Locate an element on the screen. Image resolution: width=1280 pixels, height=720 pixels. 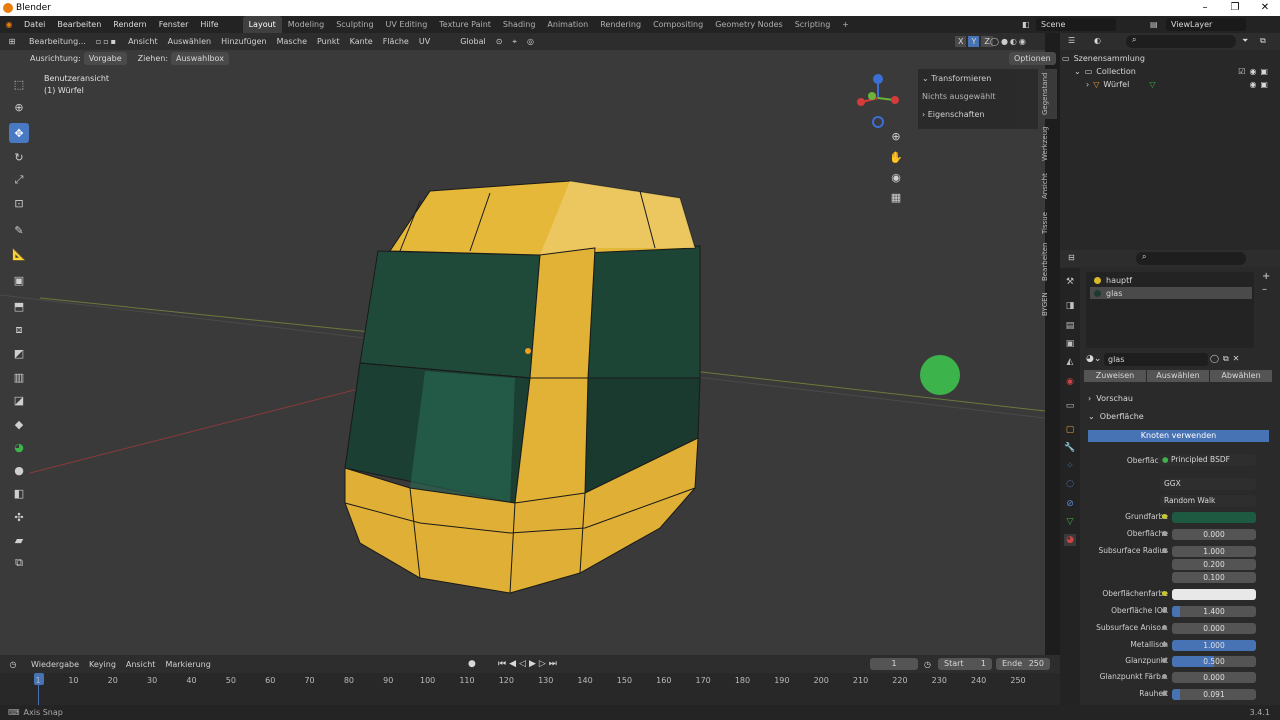
transform-icon: ⊡ is located at coordinates (19, 203).